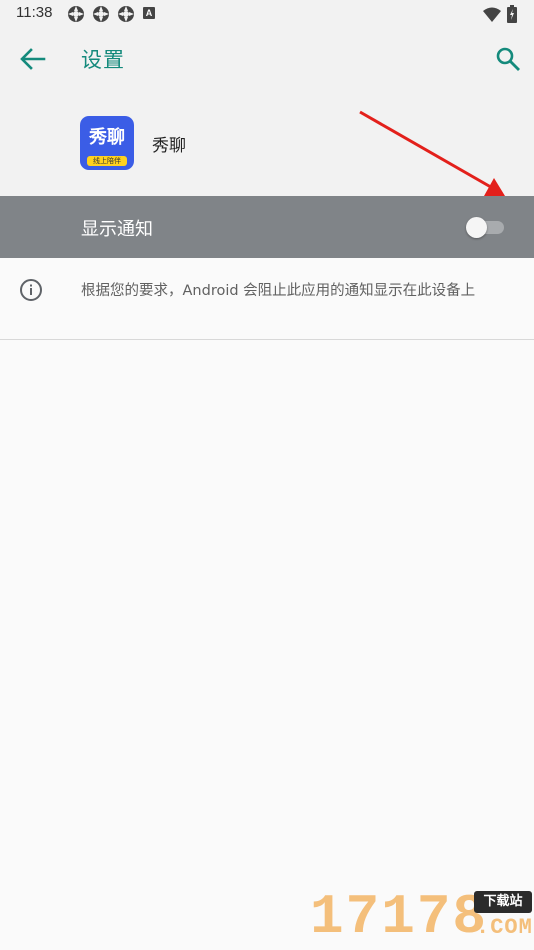  I want to click on watermark: 17178 下载站 .COM, so click(422, 917).